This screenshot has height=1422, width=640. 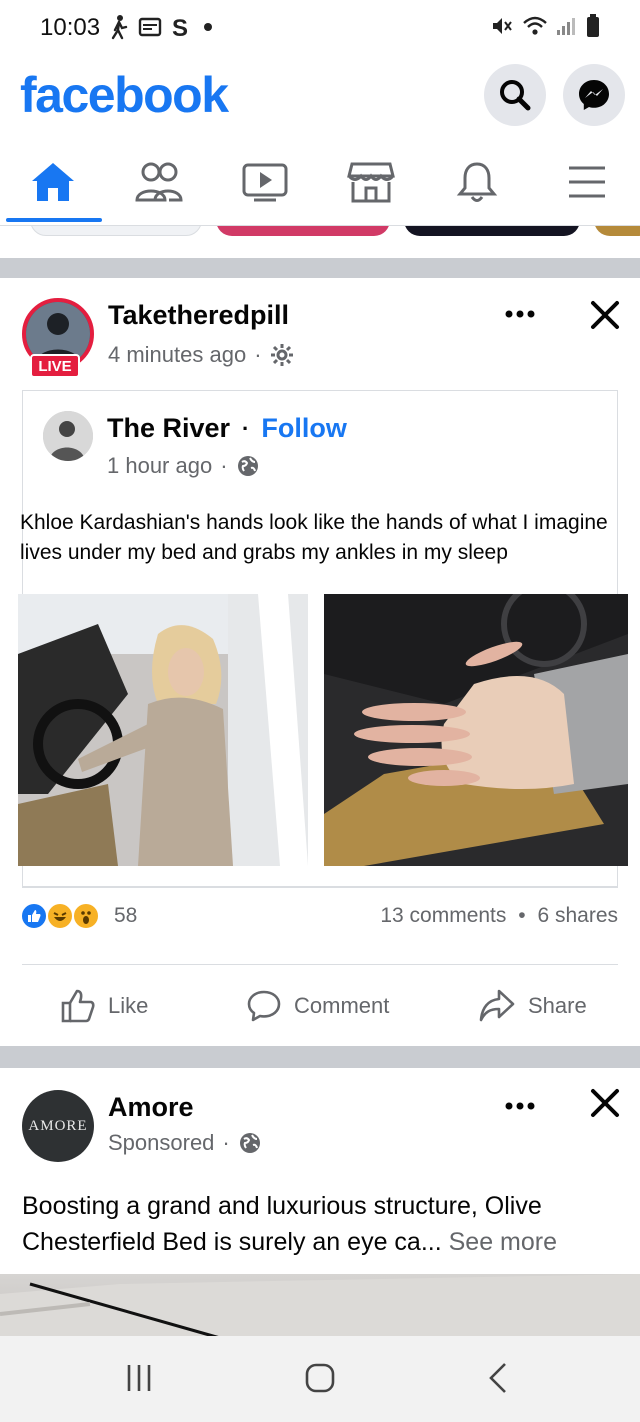 I want to click on share-label: Share, so click(x=557, y=1005).